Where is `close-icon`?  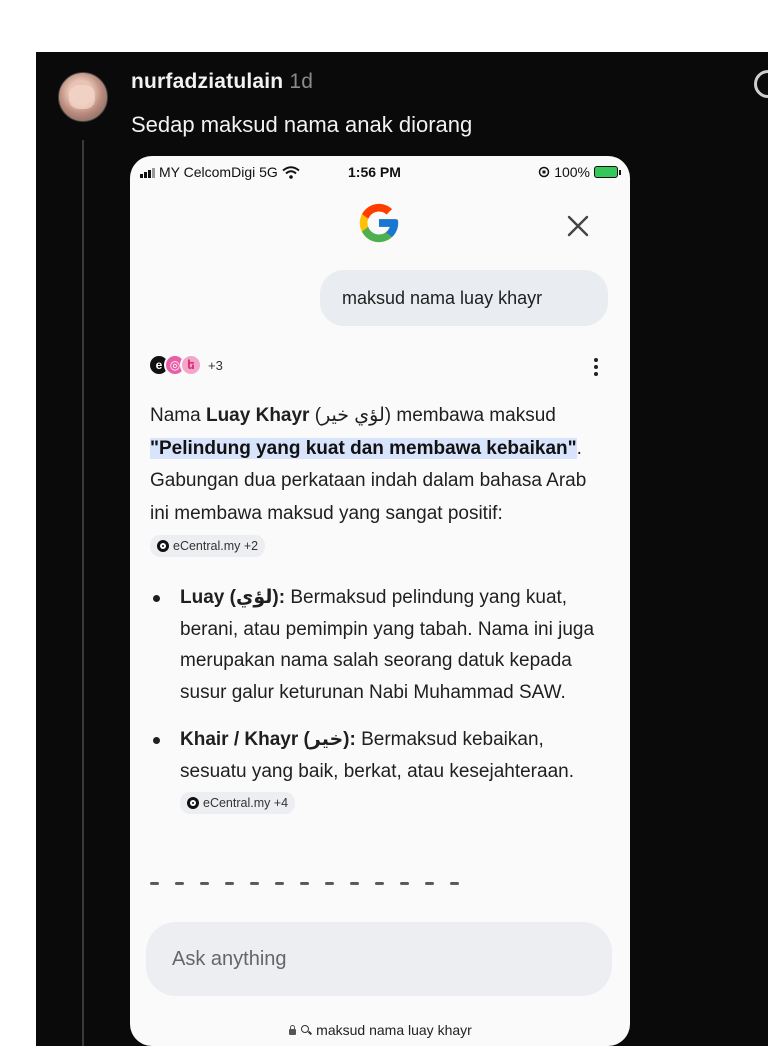 close-icon is located at coordinates (578, 226).